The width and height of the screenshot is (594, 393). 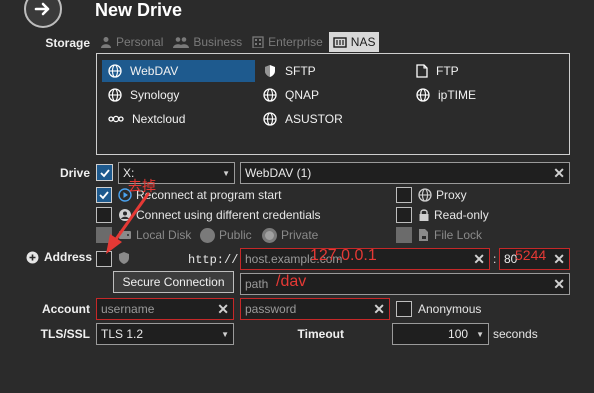 I want to click on drive-checkbox, so click(x=104, y=172).